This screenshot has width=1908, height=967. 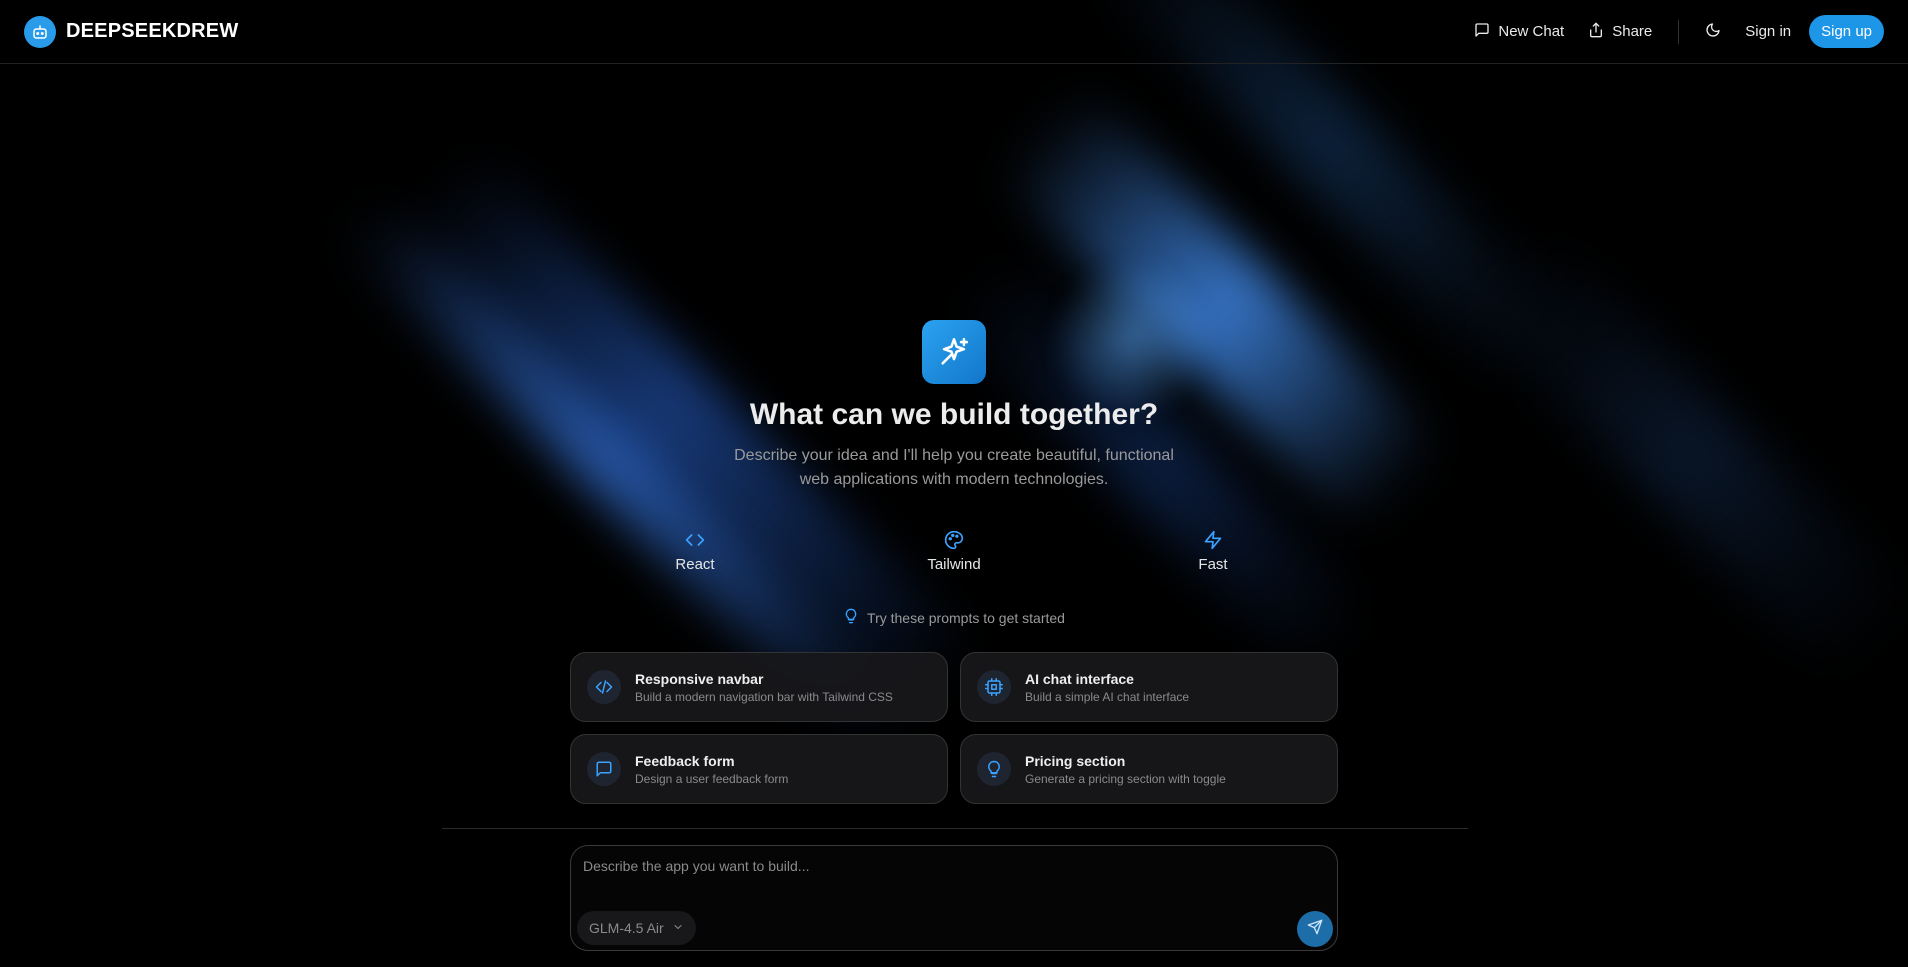 I want to click on new-chat-label: New Chat, so click(x=1531, y=31).